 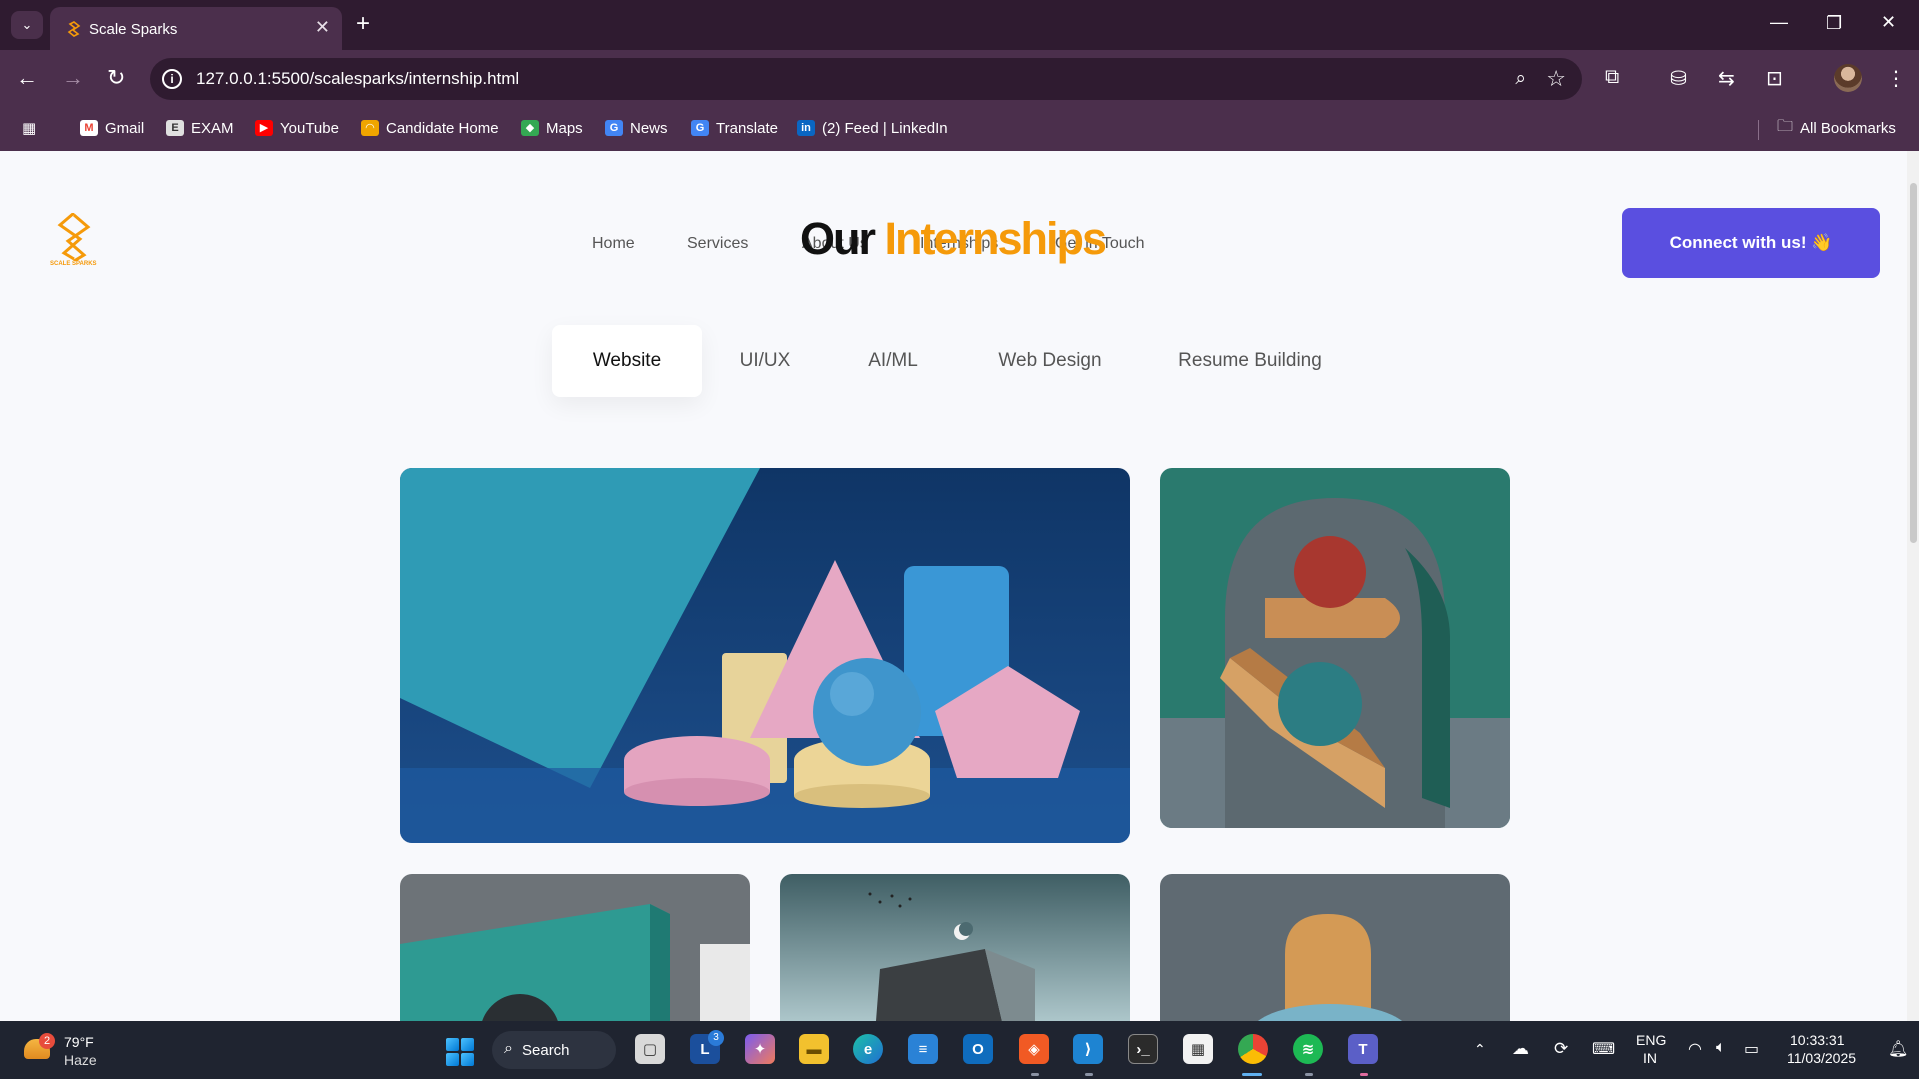 What do you see at coordinates (460, 1052) in the screenshot?
I see `start-button` at bounding box center [460, 1052].